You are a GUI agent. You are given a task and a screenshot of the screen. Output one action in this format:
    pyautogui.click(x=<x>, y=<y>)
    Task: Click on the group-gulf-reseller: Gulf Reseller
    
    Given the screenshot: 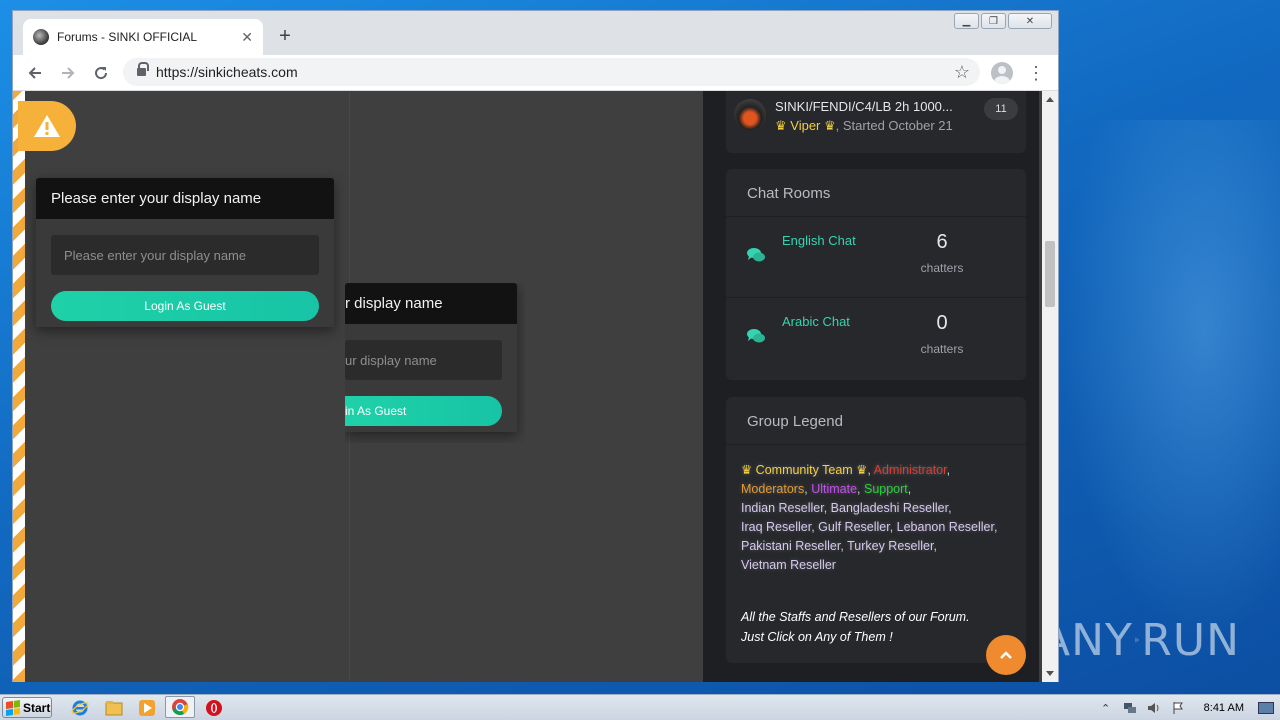 What is the action you would take?
    pyautogui.click(x=854, y=527)
    